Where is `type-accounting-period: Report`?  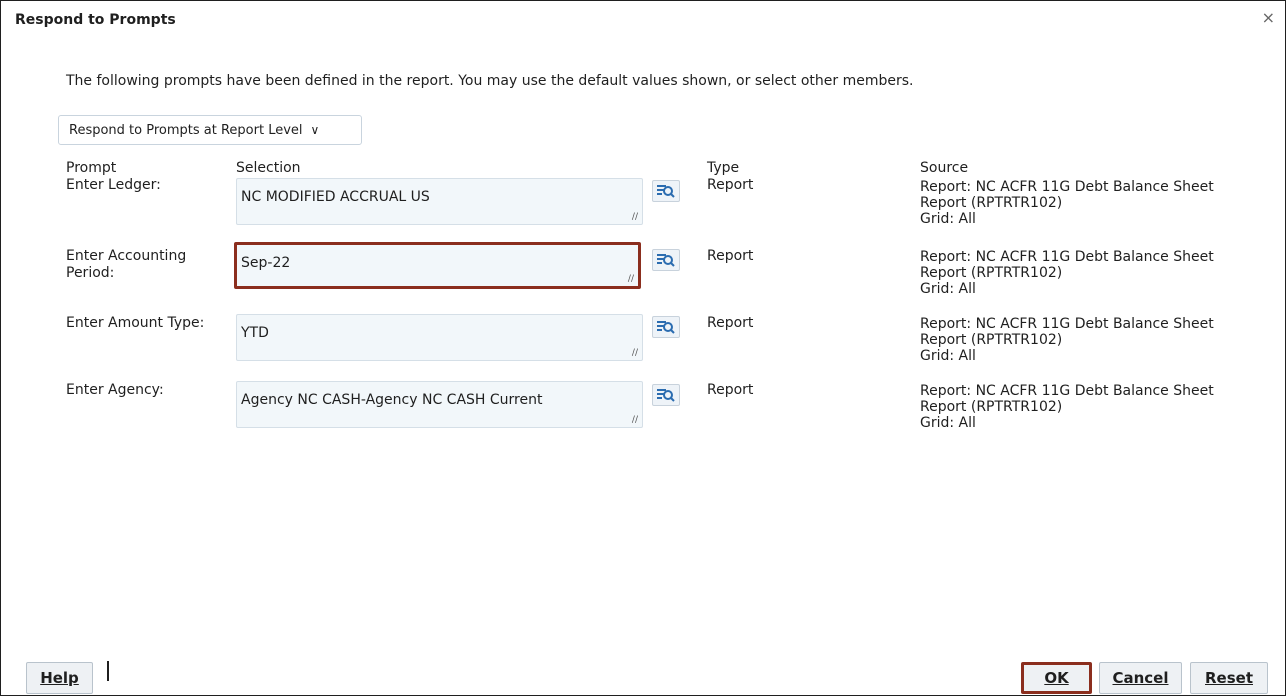 type-accounting-period: Report is located at coordinates (730, 256).